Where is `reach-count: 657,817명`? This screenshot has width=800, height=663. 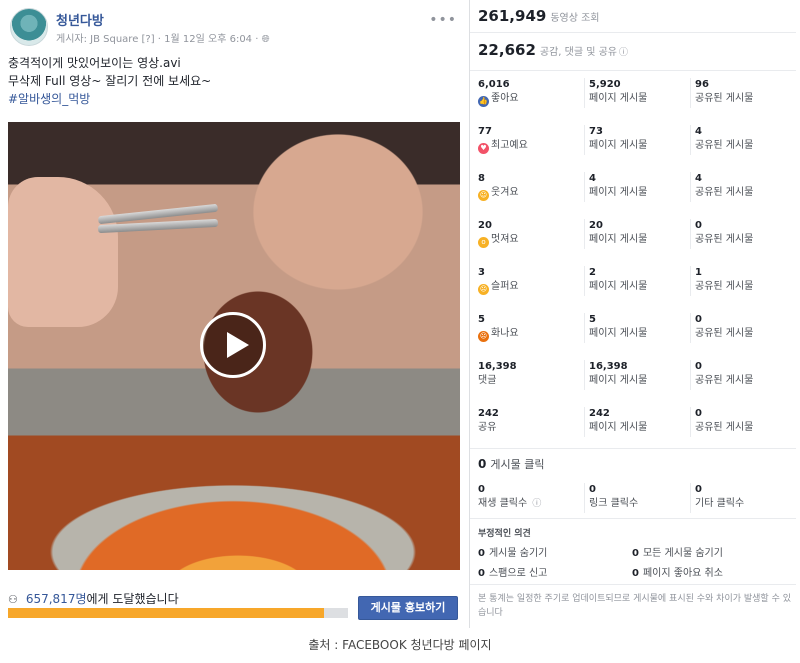 reach-count: 657,817명 is located at coordinates (56, 599).